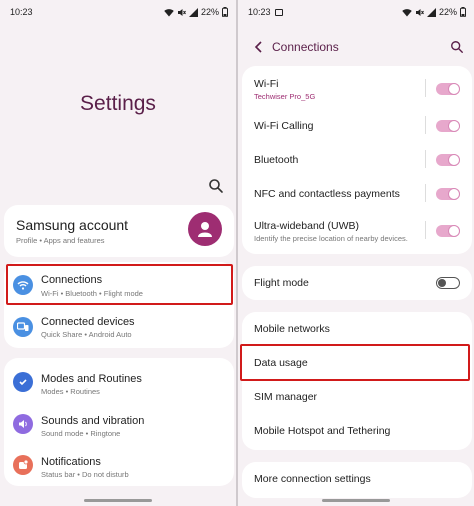  I want to click on more-settings-card: More connection settings, so click(357, 480).